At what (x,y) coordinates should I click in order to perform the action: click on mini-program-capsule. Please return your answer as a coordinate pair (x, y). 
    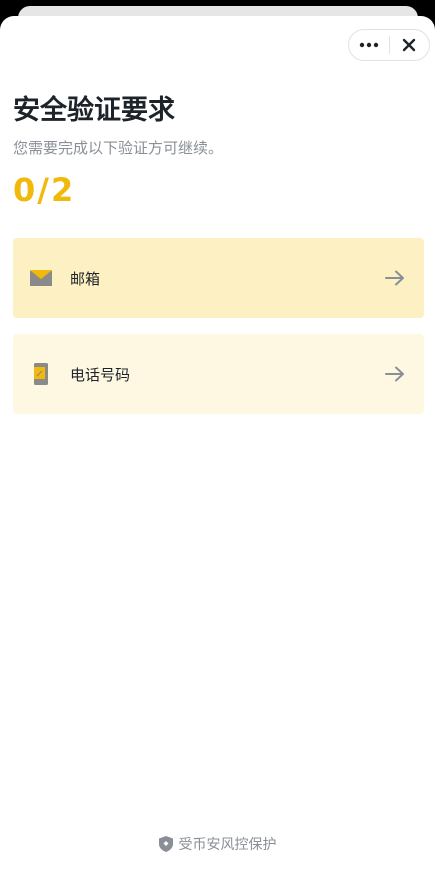
    Looking at the image, I should click on (389, 45).